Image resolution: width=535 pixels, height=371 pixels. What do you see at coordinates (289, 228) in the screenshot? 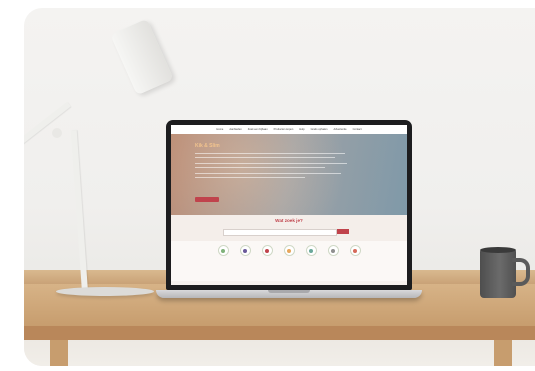
I see `search-section: Wat zoek je?` at bounding box center [289, 228].